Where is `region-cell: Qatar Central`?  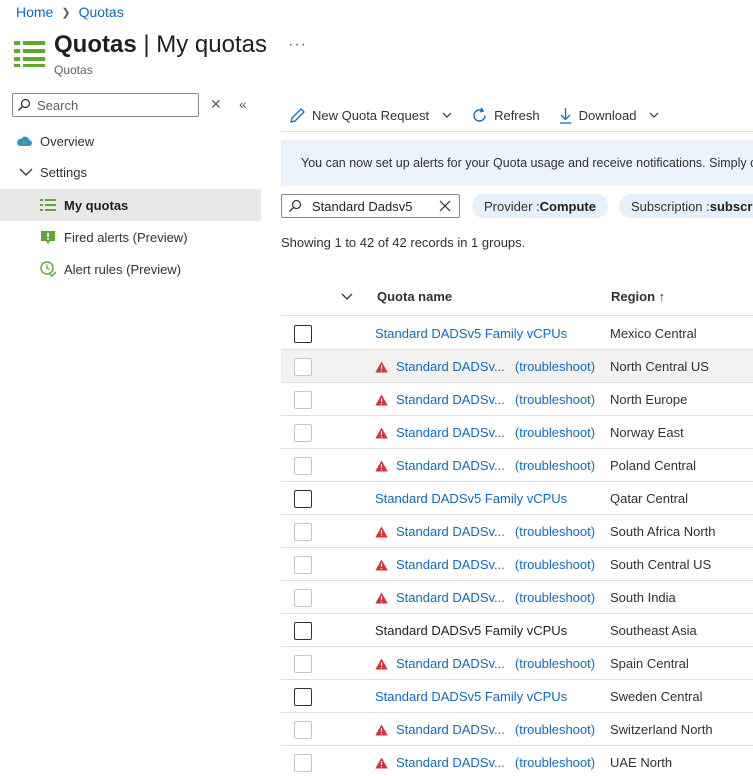 region-cell: Qatar Central is located at coordinates (649, 498).